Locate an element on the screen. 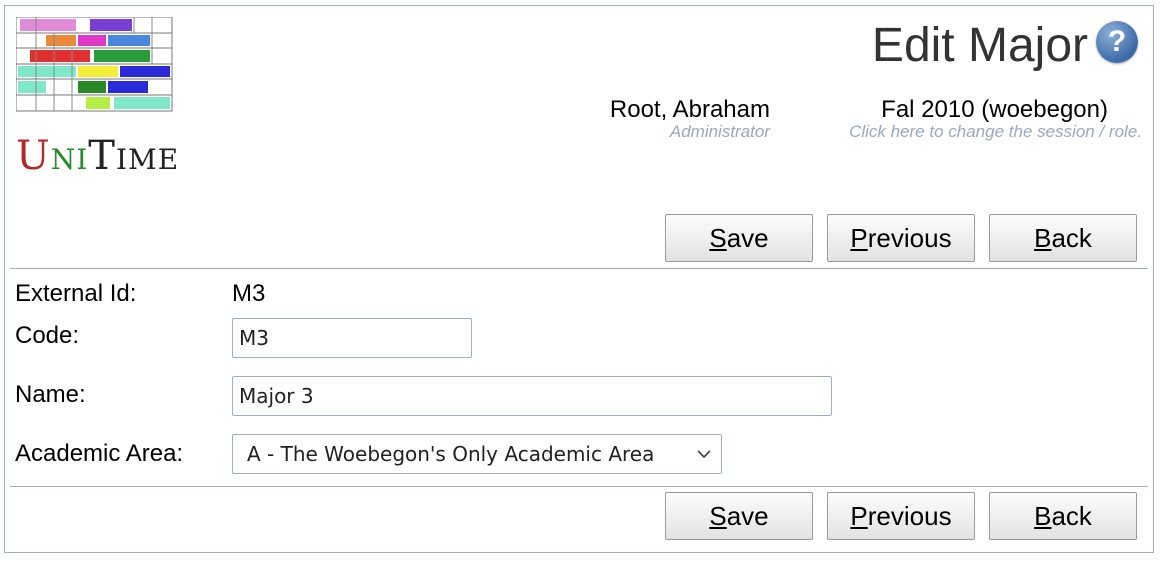 The image size is (1160, 562). back-button-top: Back is located at coordinates (1063, 238).